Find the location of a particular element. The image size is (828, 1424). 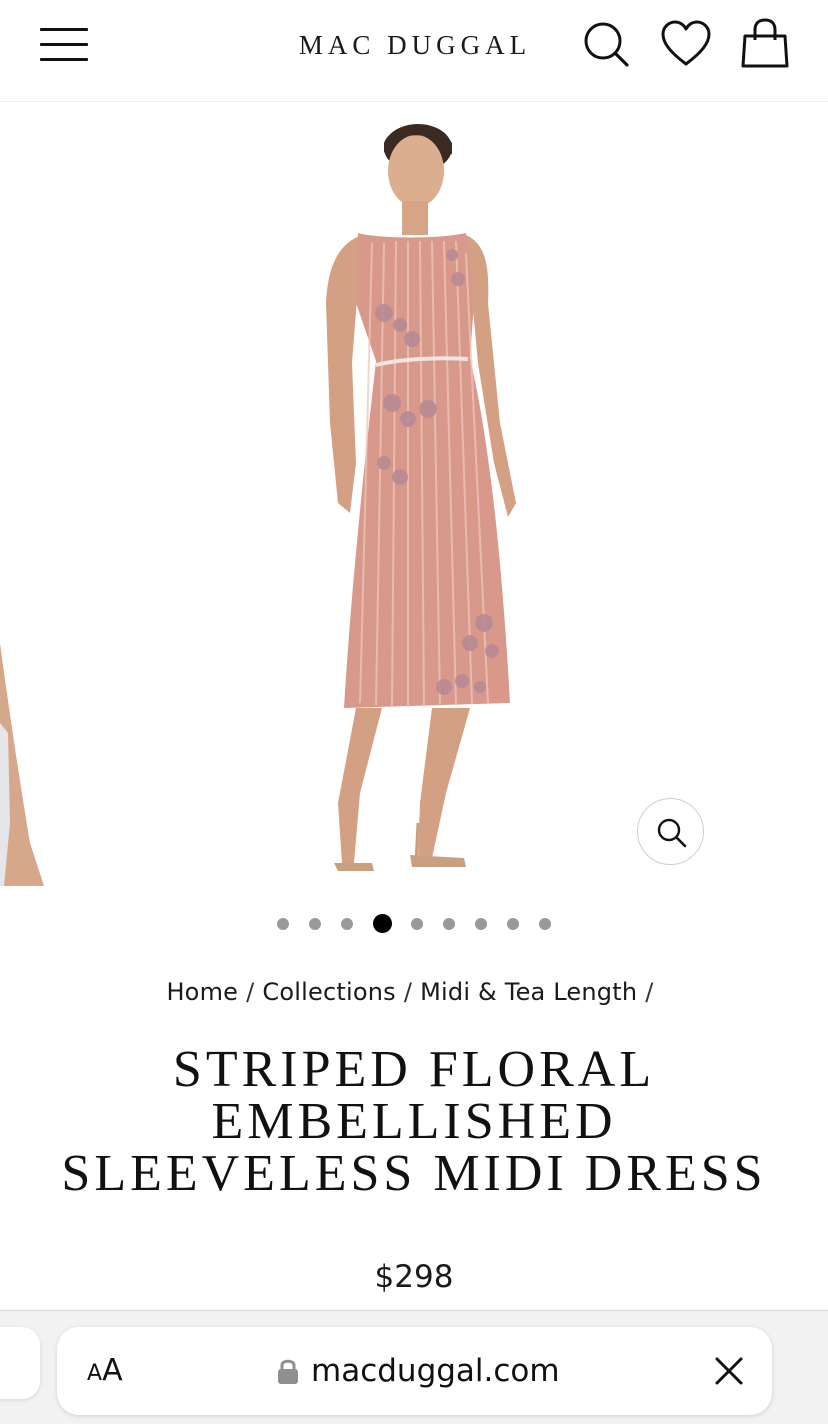

reader-settings-button: AA is located at coordinates (105, 1371).